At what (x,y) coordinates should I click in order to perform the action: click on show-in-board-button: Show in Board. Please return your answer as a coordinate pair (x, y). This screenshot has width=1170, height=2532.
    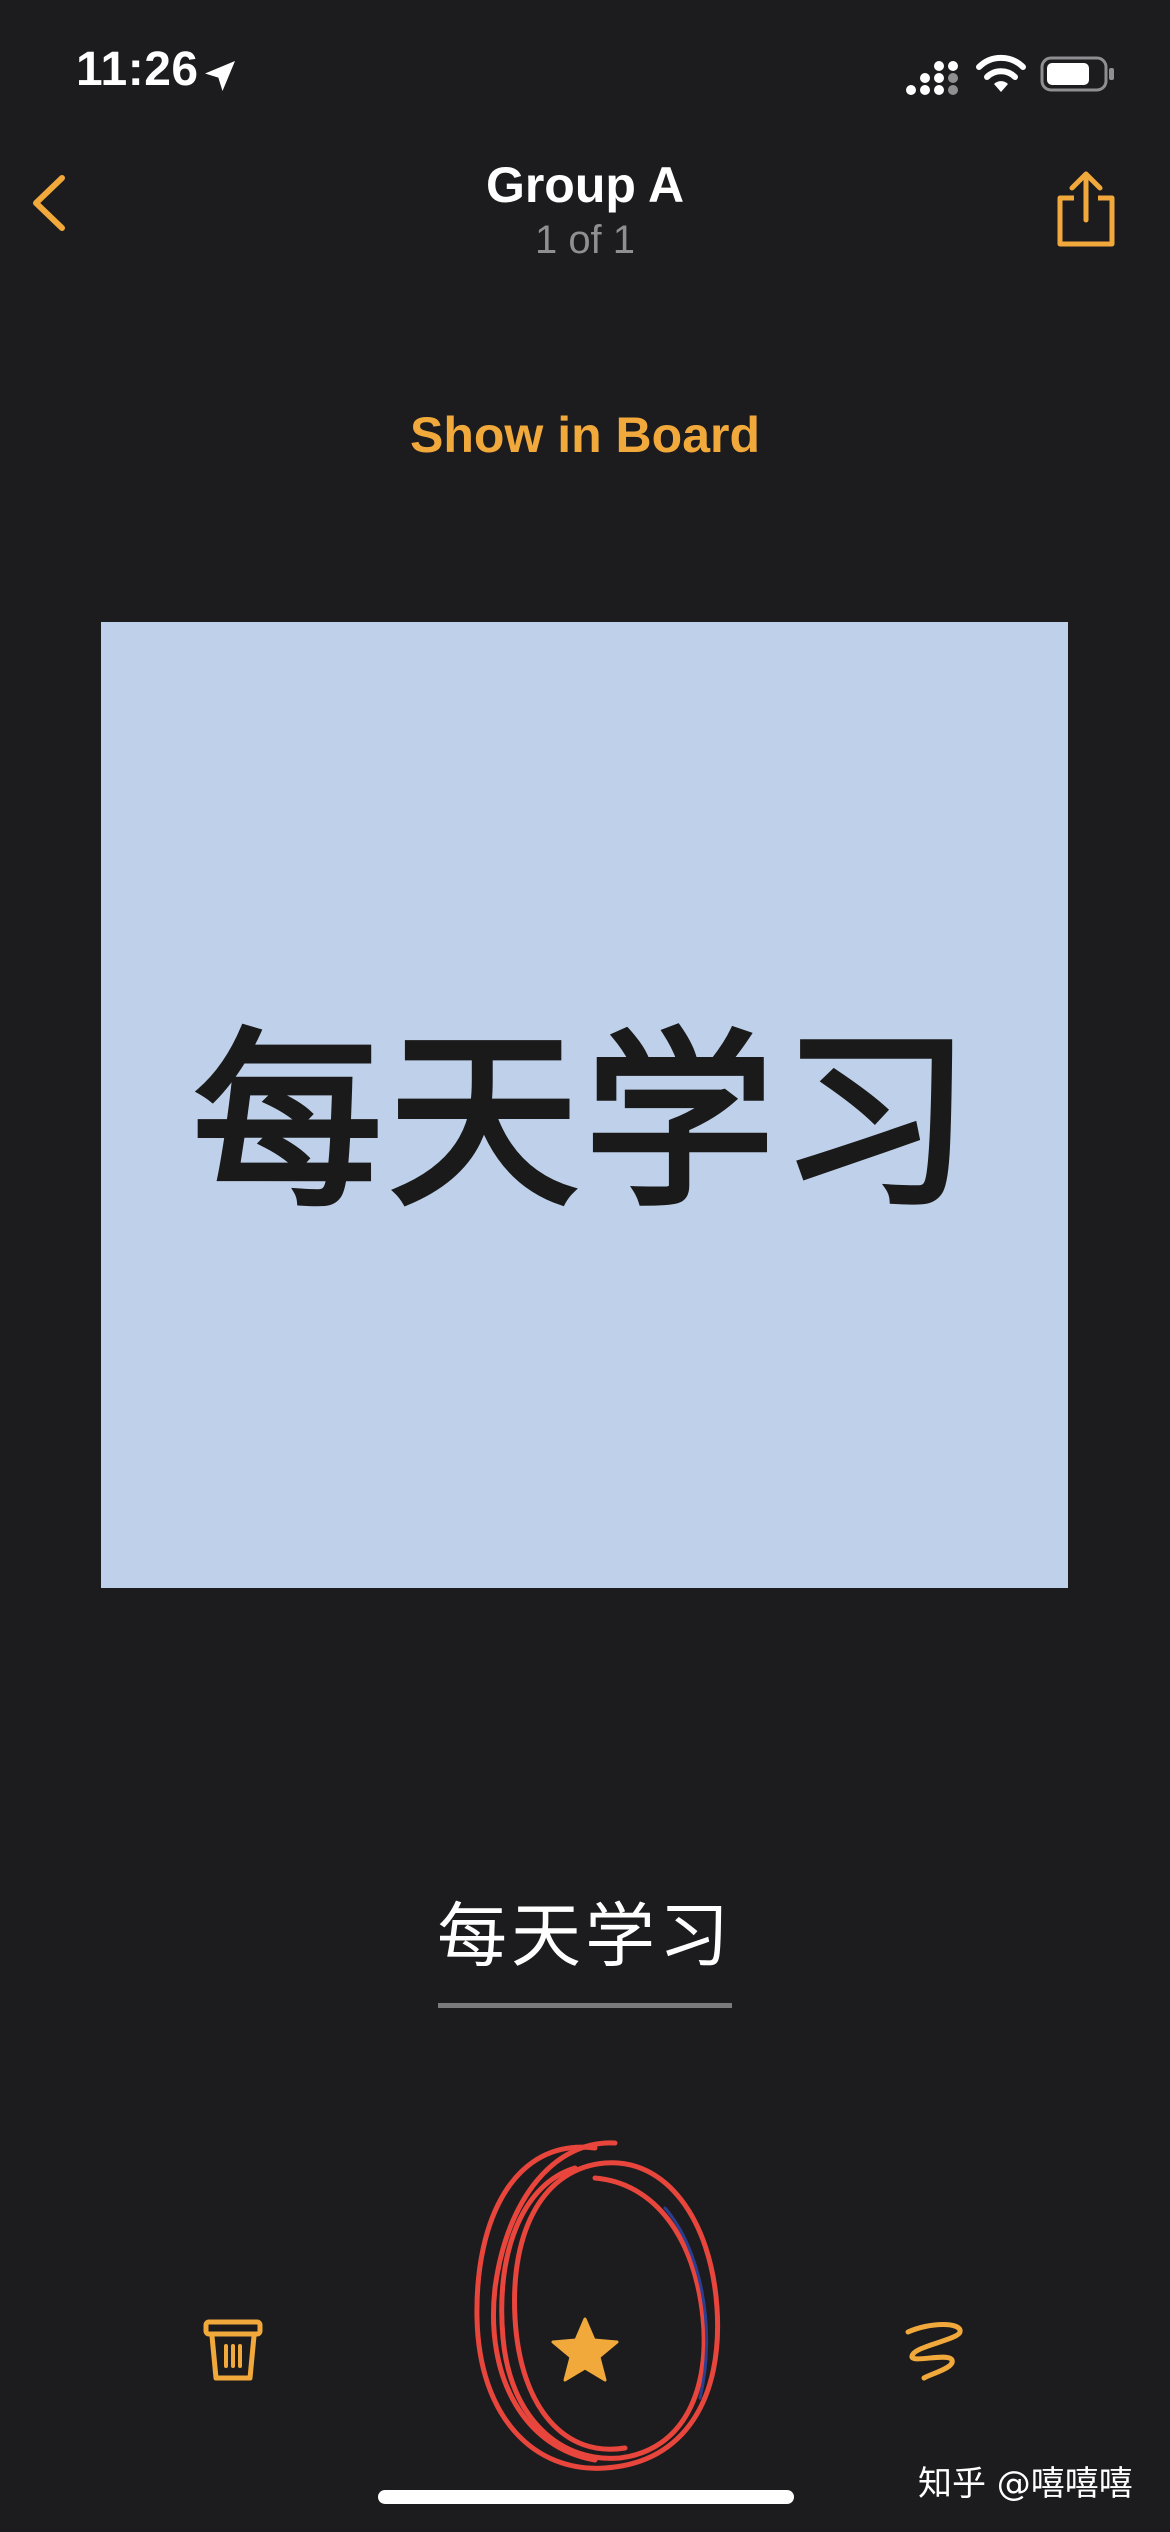
    Looking at the image, I should click on (585, 435).